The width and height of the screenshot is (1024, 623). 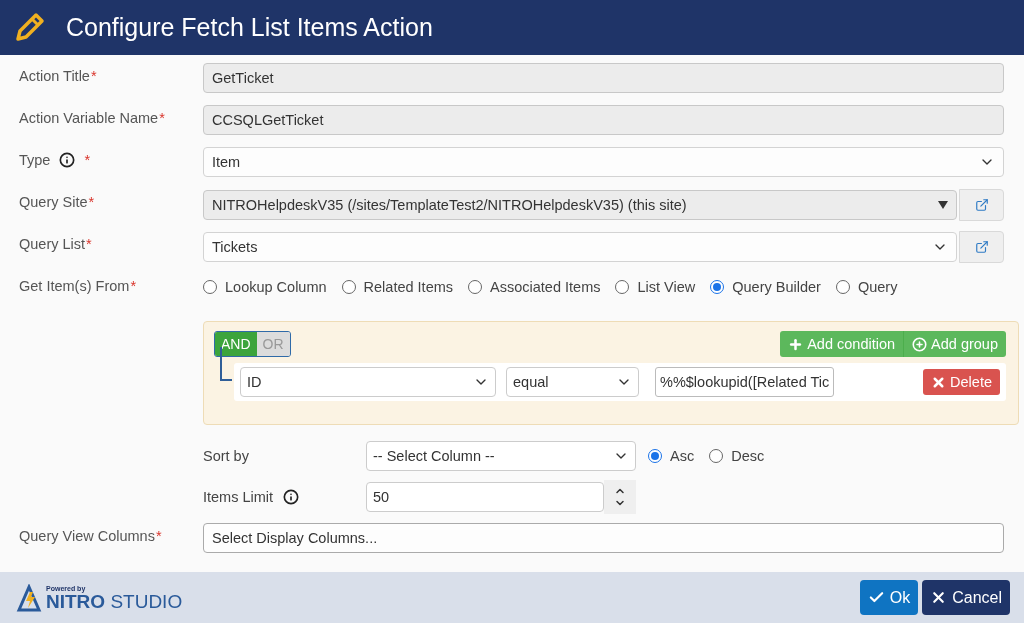 I want to click on circle-plus-icon, so click(x=920, y=344).